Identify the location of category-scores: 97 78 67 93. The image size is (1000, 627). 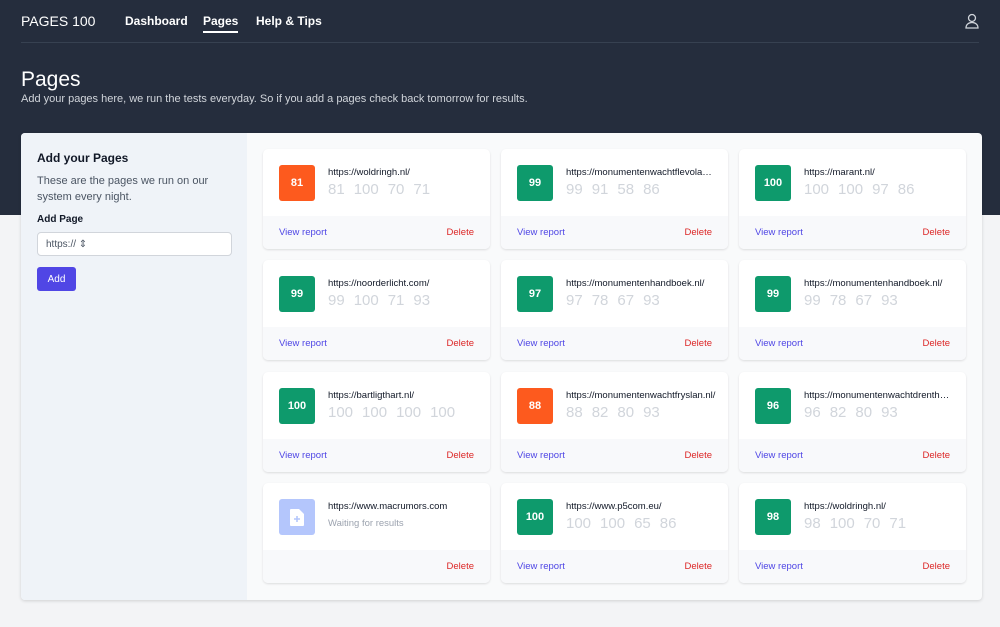
(617, 300).